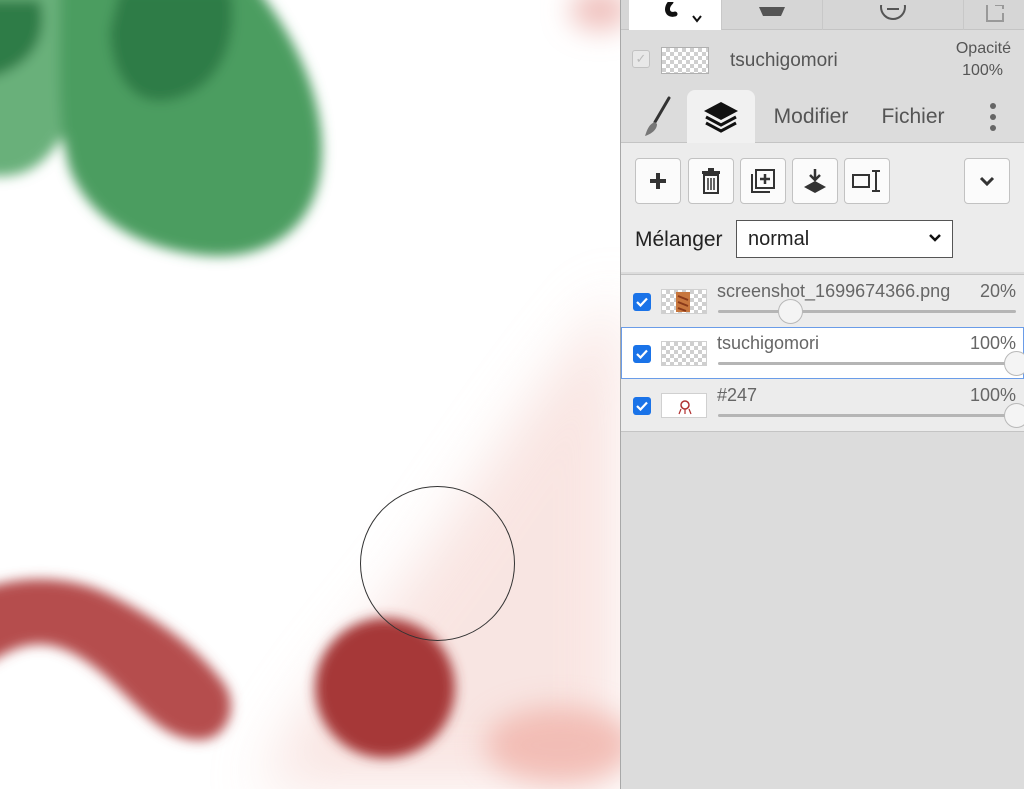  What do you see at coordinates (737, 395) in the screenshot?
I see `layer-name: #247` at bounding box center [737, 395].